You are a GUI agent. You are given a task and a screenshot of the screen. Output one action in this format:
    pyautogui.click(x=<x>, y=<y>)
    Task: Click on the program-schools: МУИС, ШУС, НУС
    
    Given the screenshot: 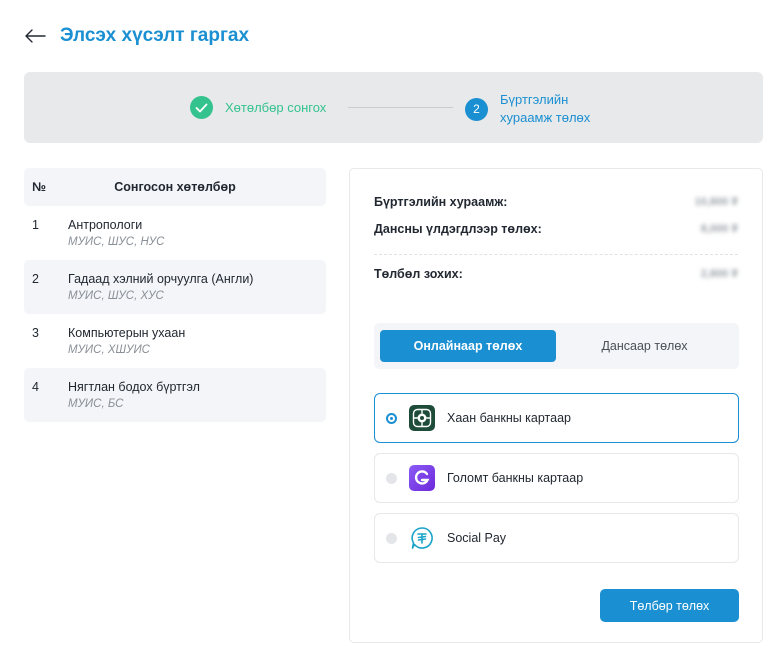 What is the action you would take?
    pyautogui.click(x=116, y=242)
    